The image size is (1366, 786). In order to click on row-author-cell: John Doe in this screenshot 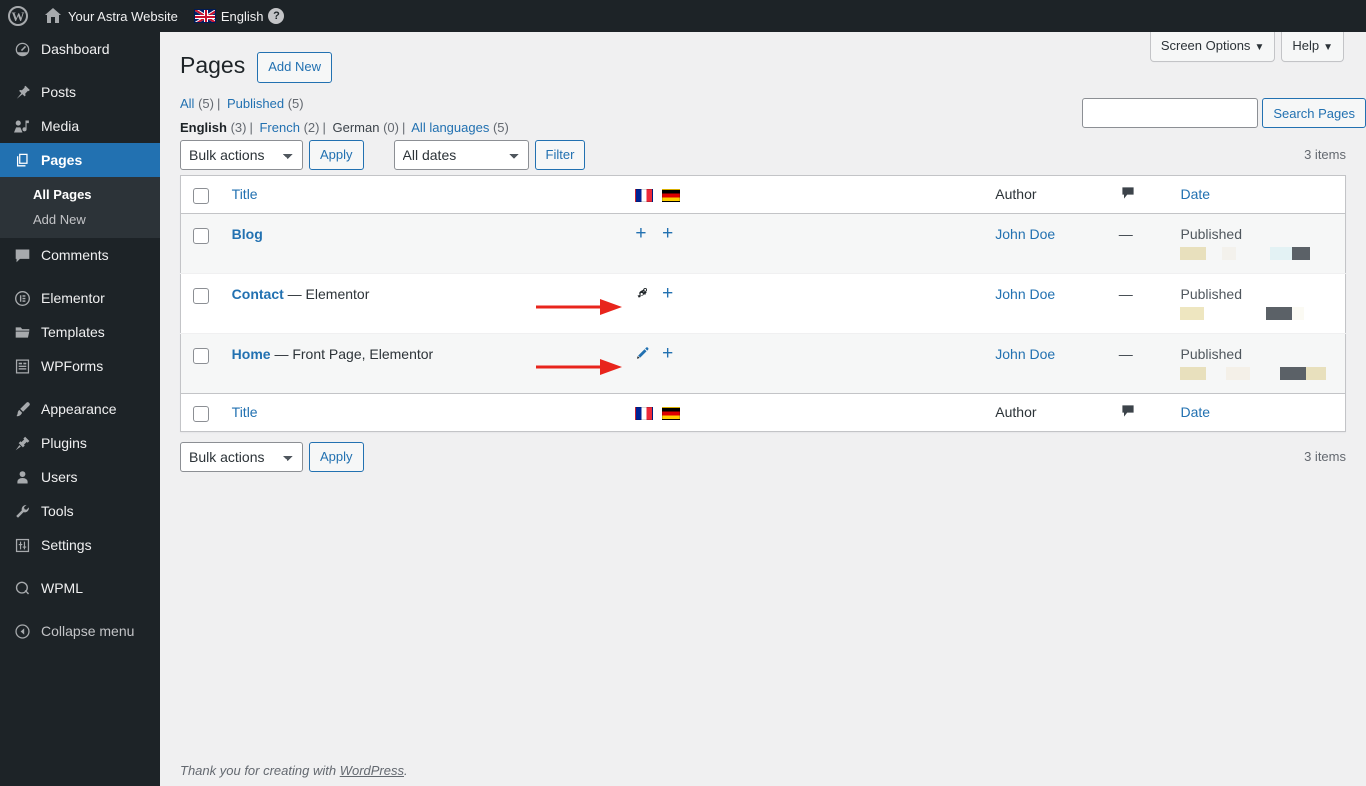, I will do `click(1047, 363)`.